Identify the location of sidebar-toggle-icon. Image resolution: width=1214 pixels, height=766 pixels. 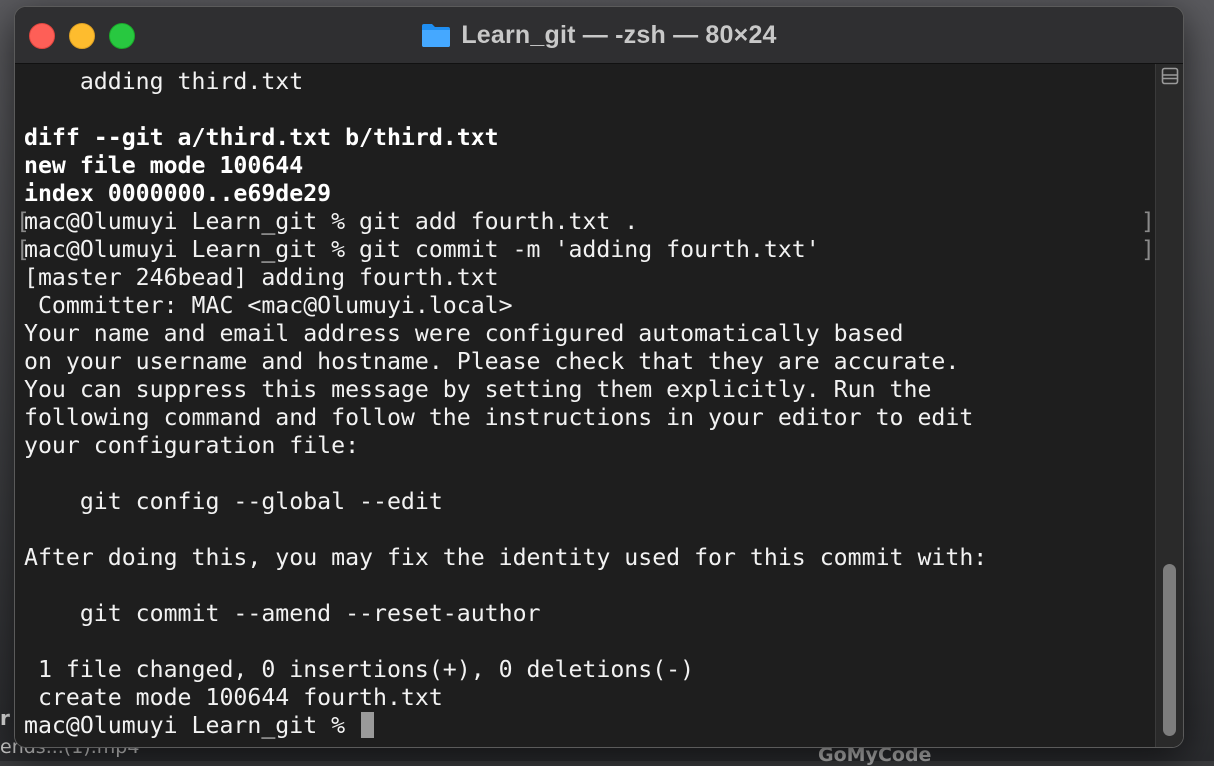
(1170, 76).